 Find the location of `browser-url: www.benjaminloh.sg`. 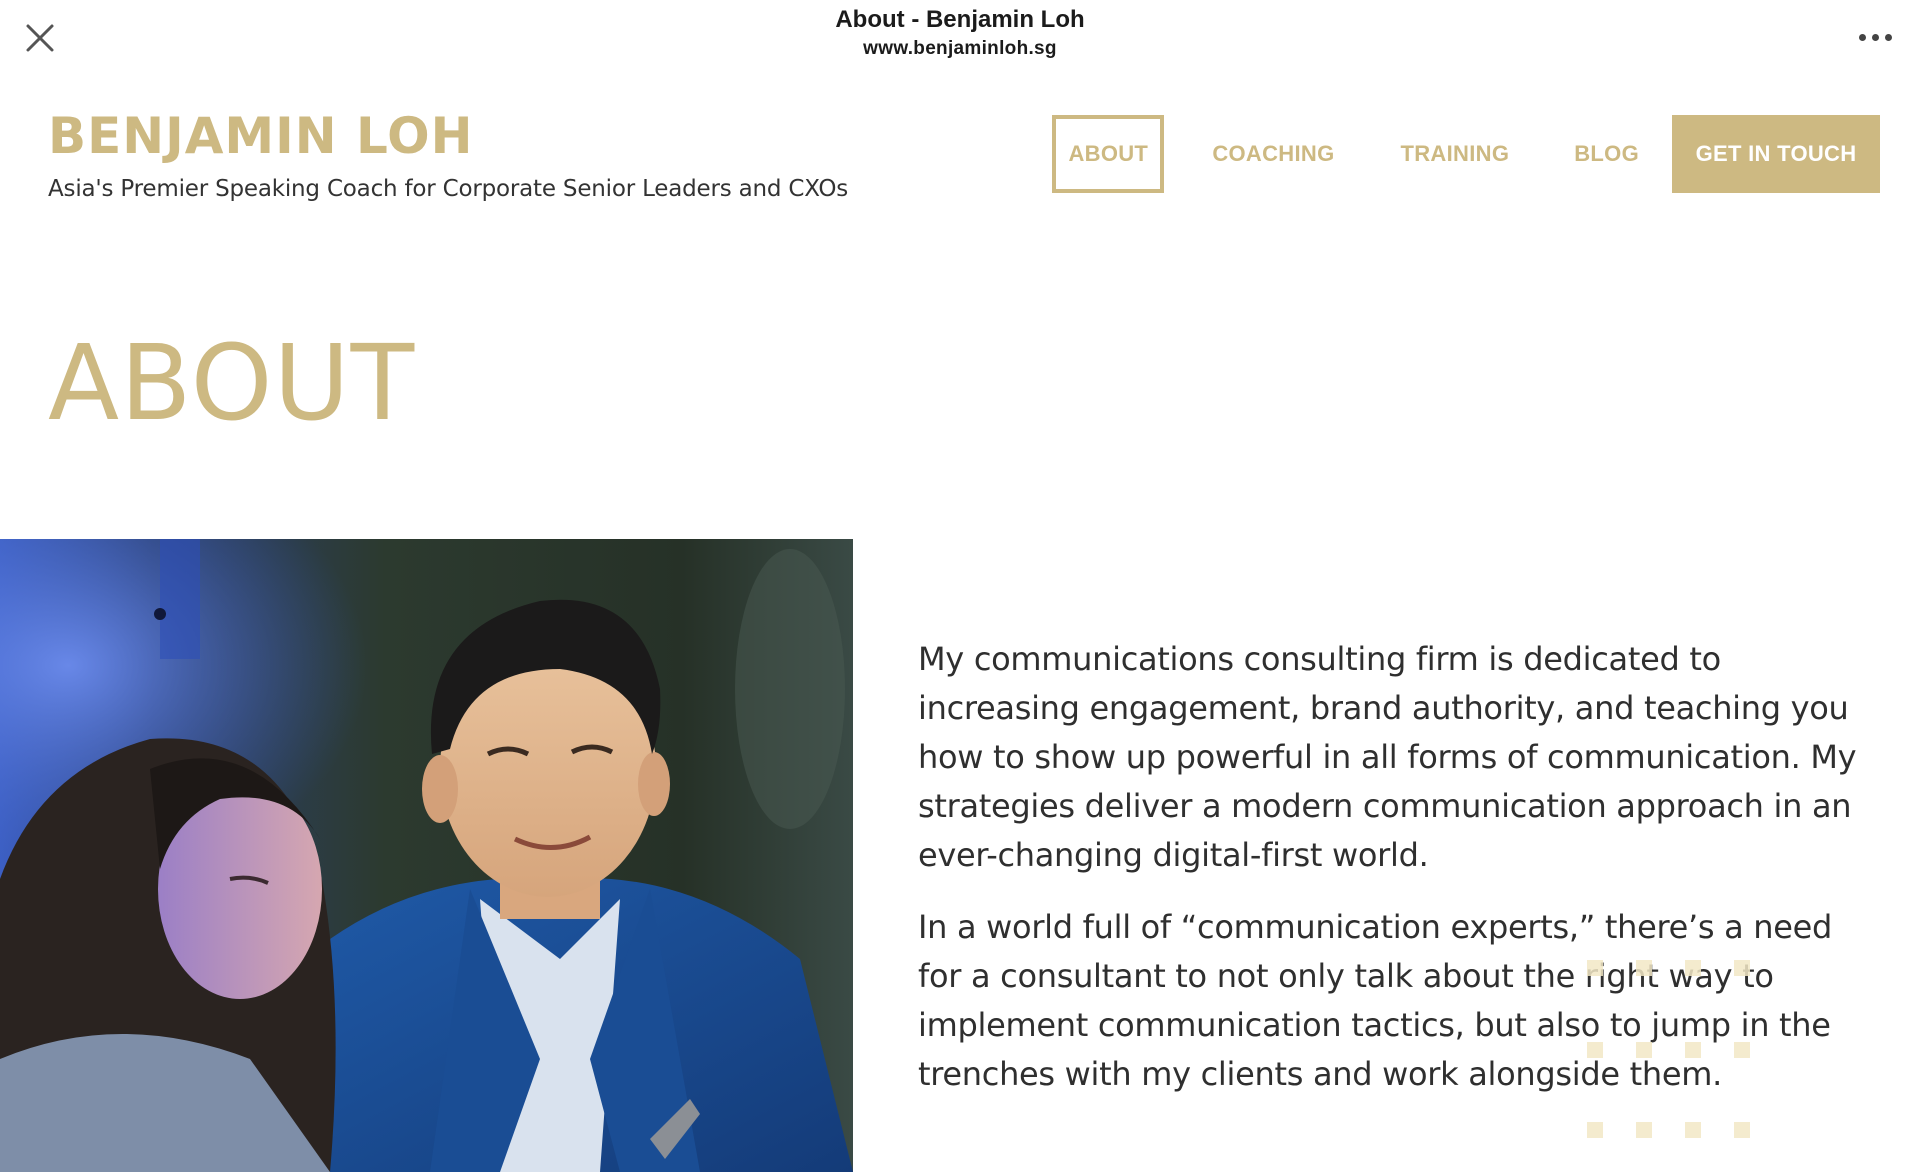

browser-url: www.benjaminloh.sg is located at coordinates (960, 49).